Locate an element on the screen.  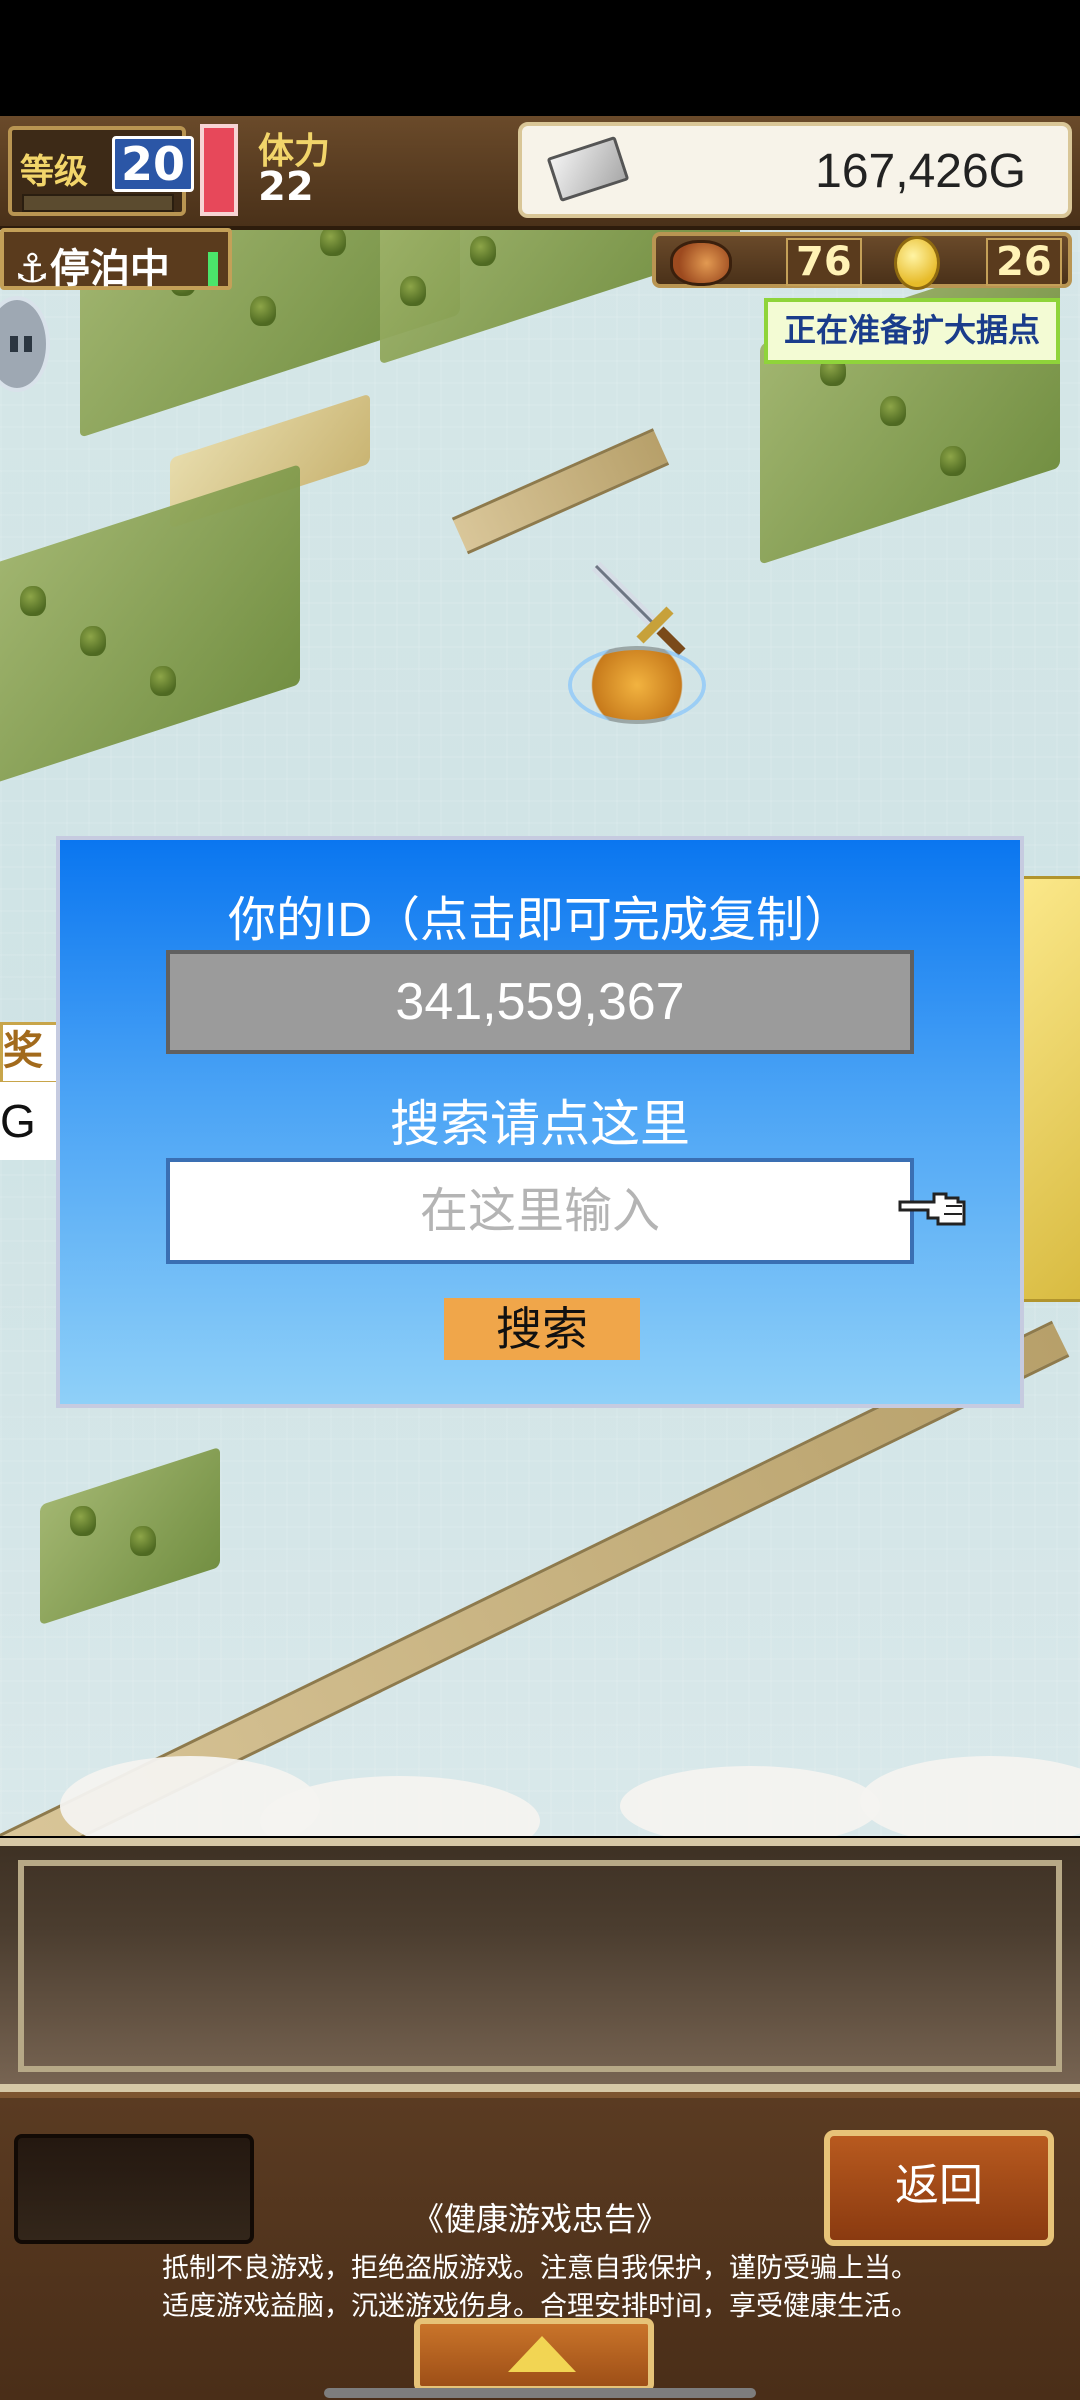
message-panel-frame is located at coordinates (540, 1966).